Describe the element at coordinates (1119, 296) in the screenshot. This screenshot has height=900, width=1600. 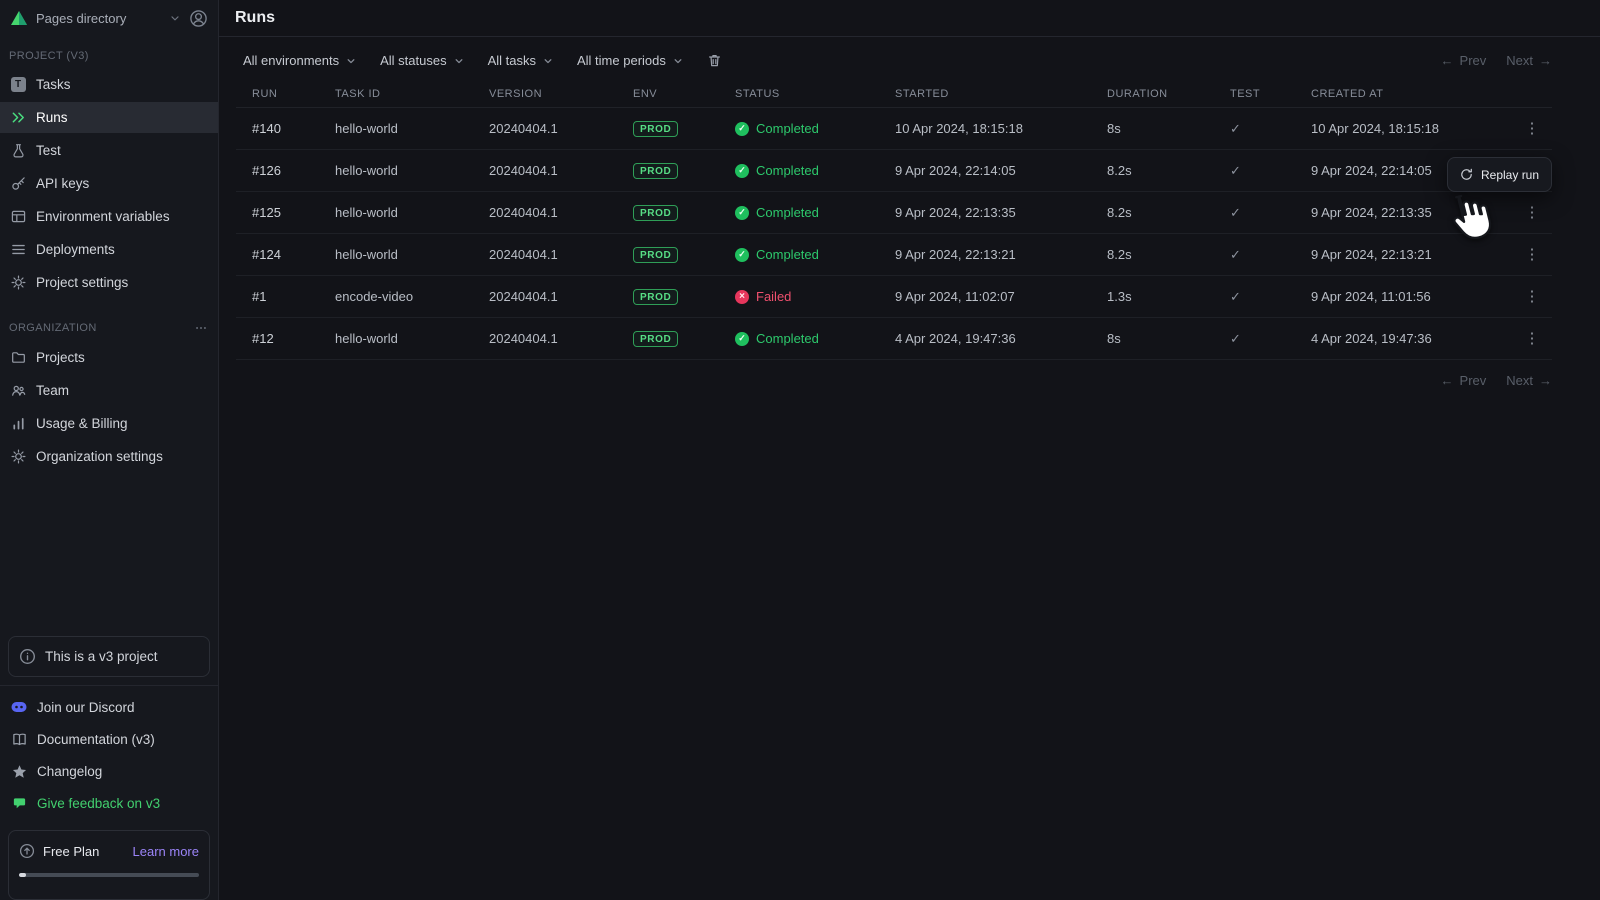
I see `duration: 1.3s` at that location.